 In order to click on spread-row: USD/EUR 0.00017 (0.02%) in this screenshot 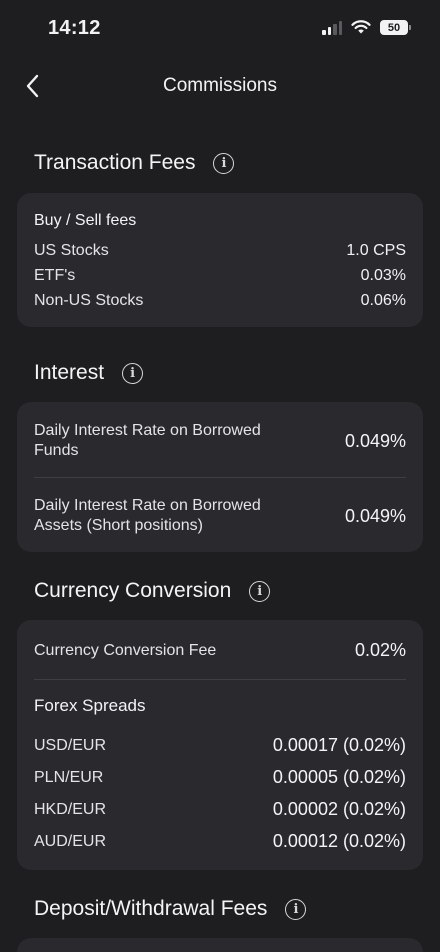, I will do `click(220, 745)`.